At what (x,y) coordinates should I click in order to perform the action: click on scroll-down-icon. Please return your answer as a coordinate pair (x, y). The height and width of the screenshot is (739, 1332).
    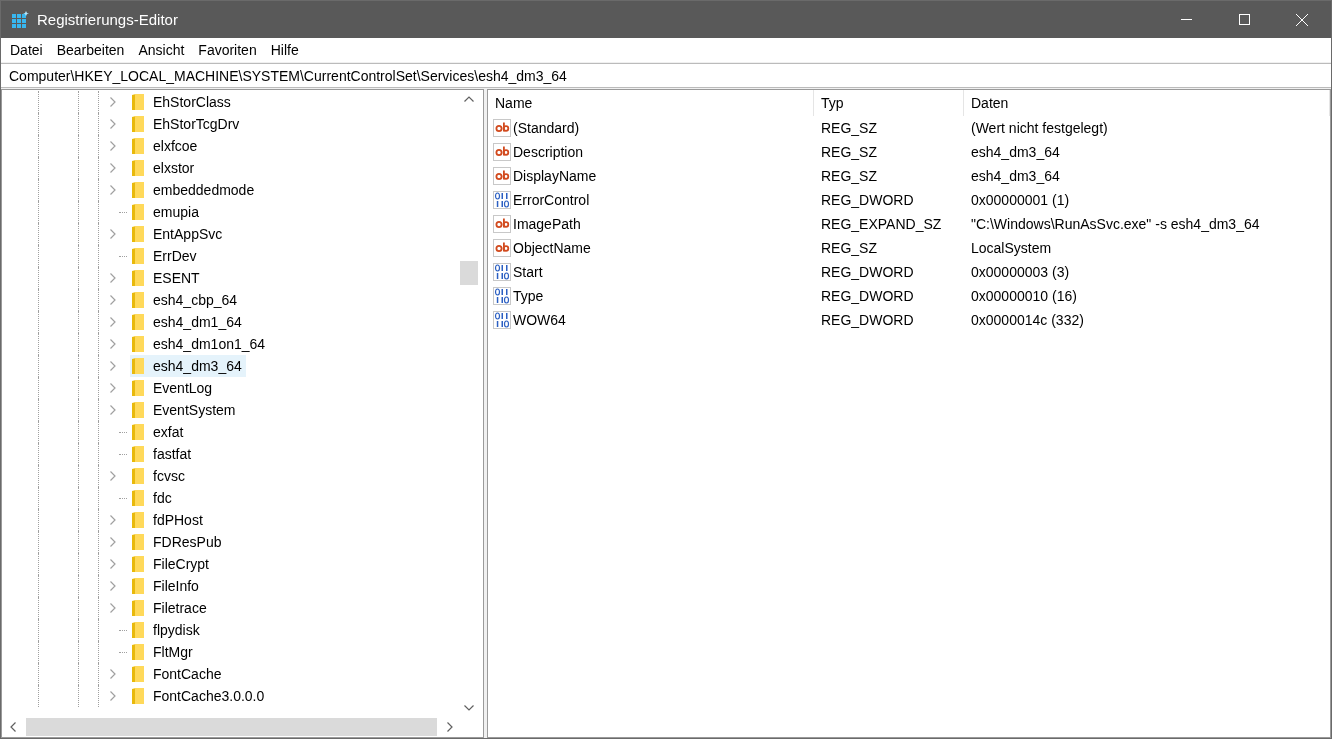
    Looking at the image, I should click on (469, 708).